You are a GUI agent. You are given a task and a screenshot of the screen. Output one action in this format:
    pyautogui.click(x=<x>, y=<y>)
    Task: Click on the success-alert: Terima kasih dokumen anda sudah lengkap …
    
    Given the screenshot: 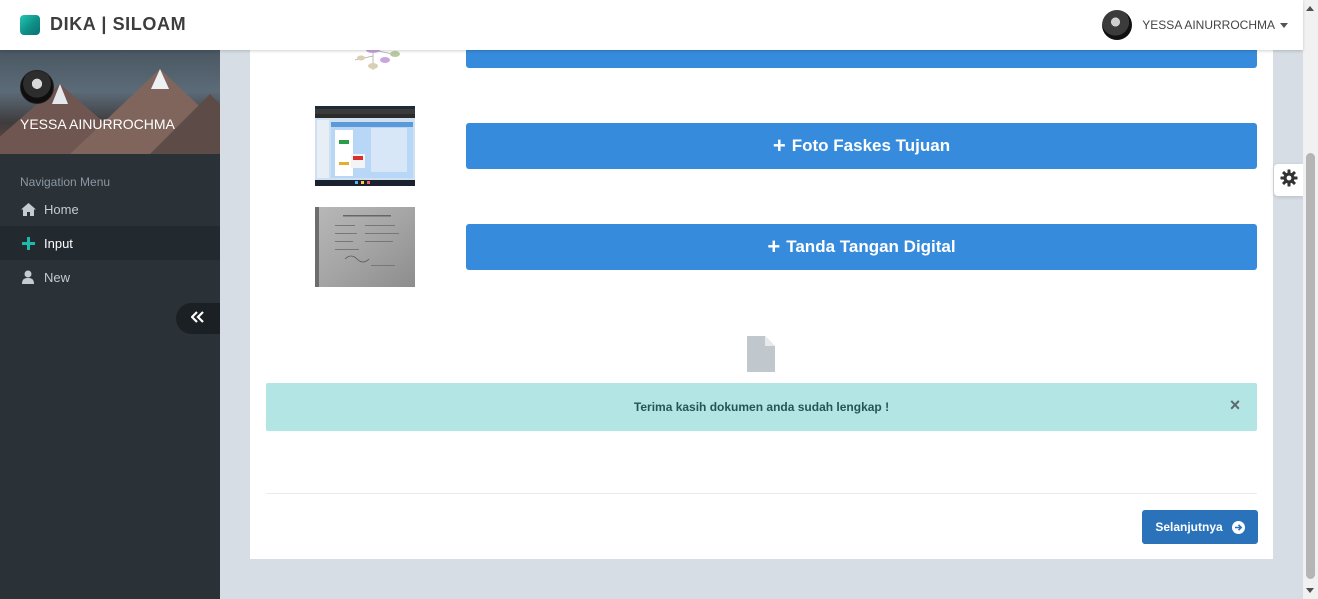 What is the action you would take?
    pyautogui.click(x=761, y=407)
    